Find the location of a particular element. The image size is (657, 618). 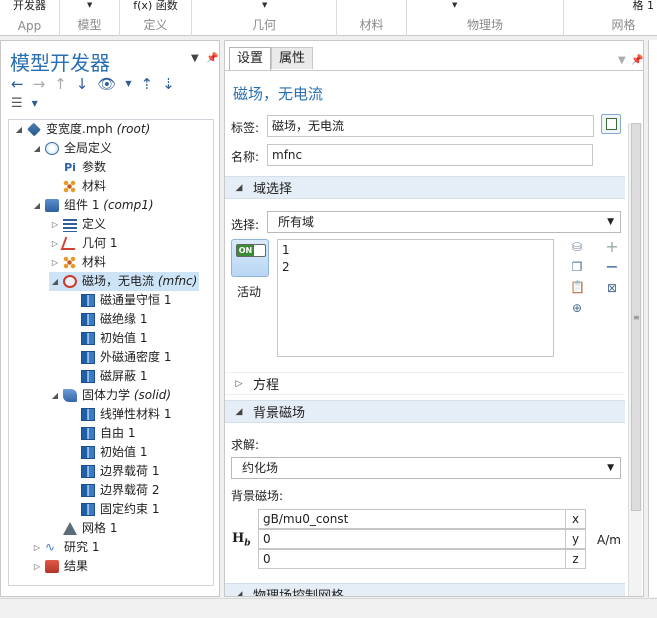

tree-node-mfnc-feature: 磁屏蔽 1 is located at coordinates (107, 376).